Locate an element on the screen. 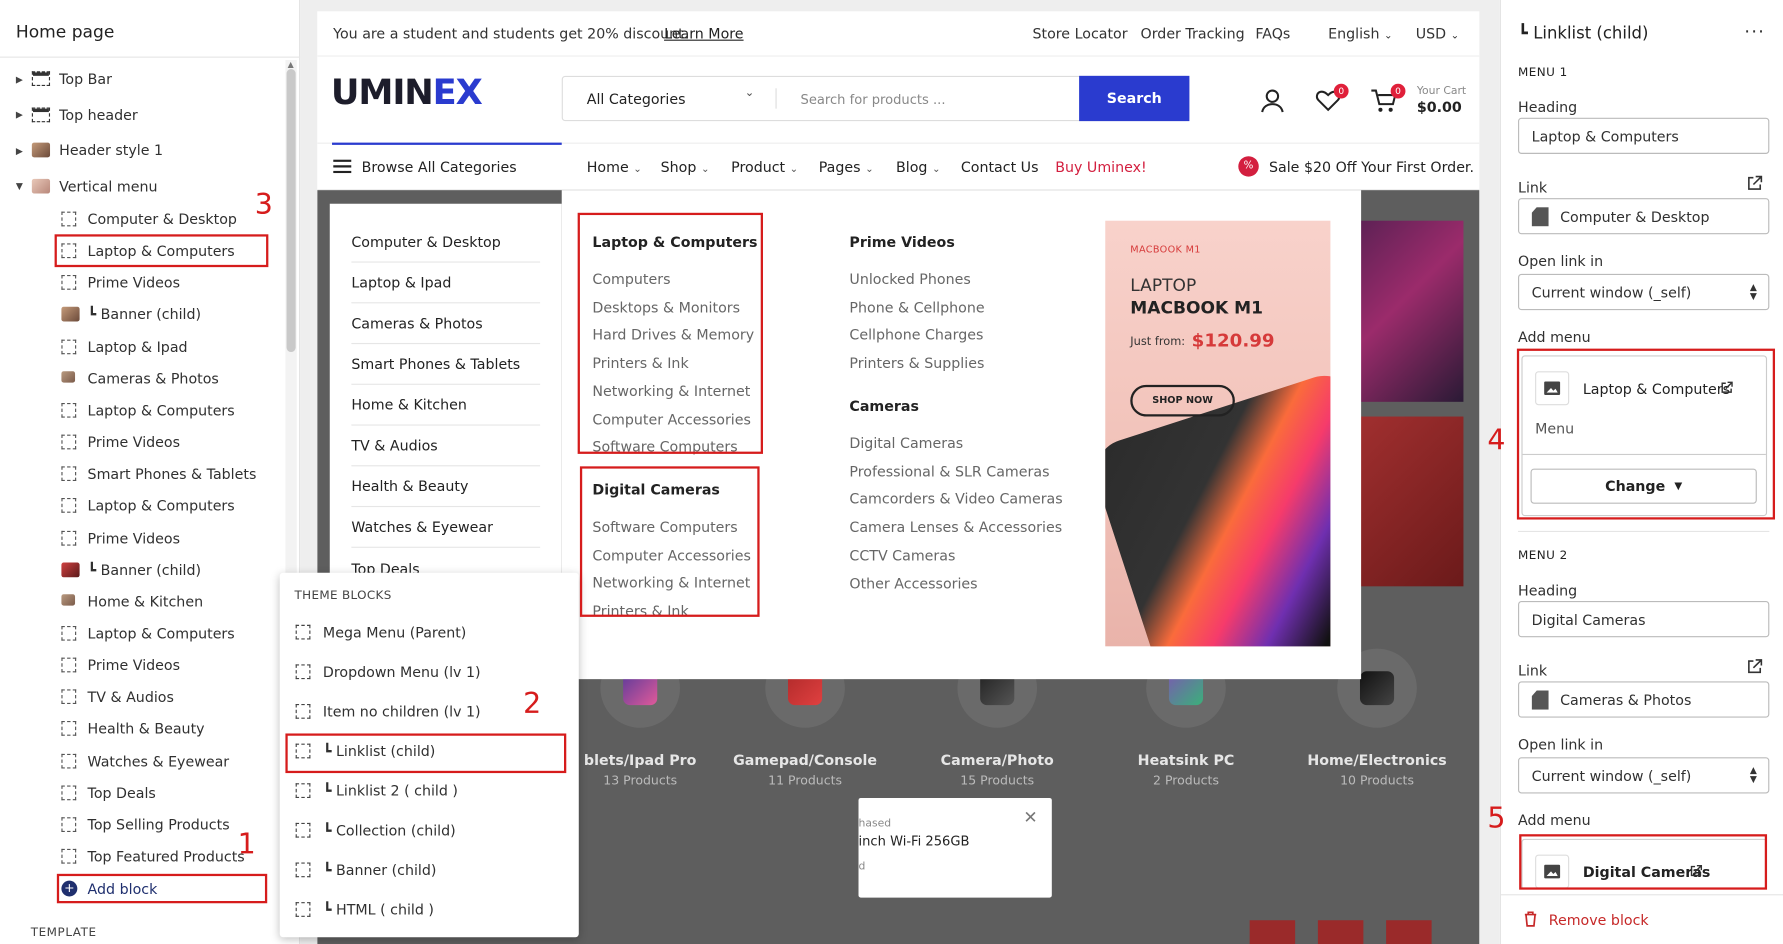 The image size is (1783, 944). decor-block is located at coordinates (1272, 932).